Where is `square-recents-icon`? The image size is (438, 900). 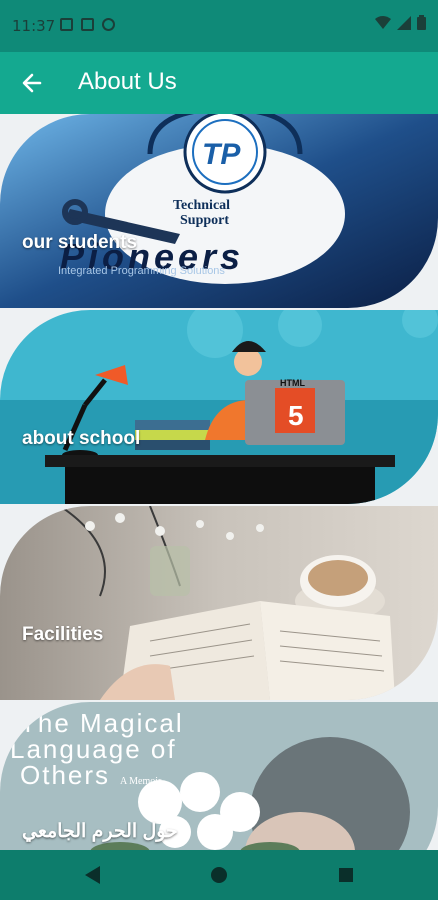
square-recents-icon is located at coordinates (346, 875).